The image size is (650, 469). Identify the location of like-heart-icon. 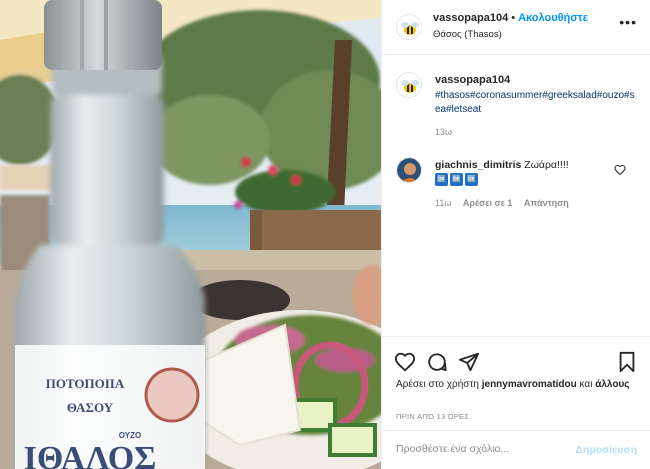
(405, 362).